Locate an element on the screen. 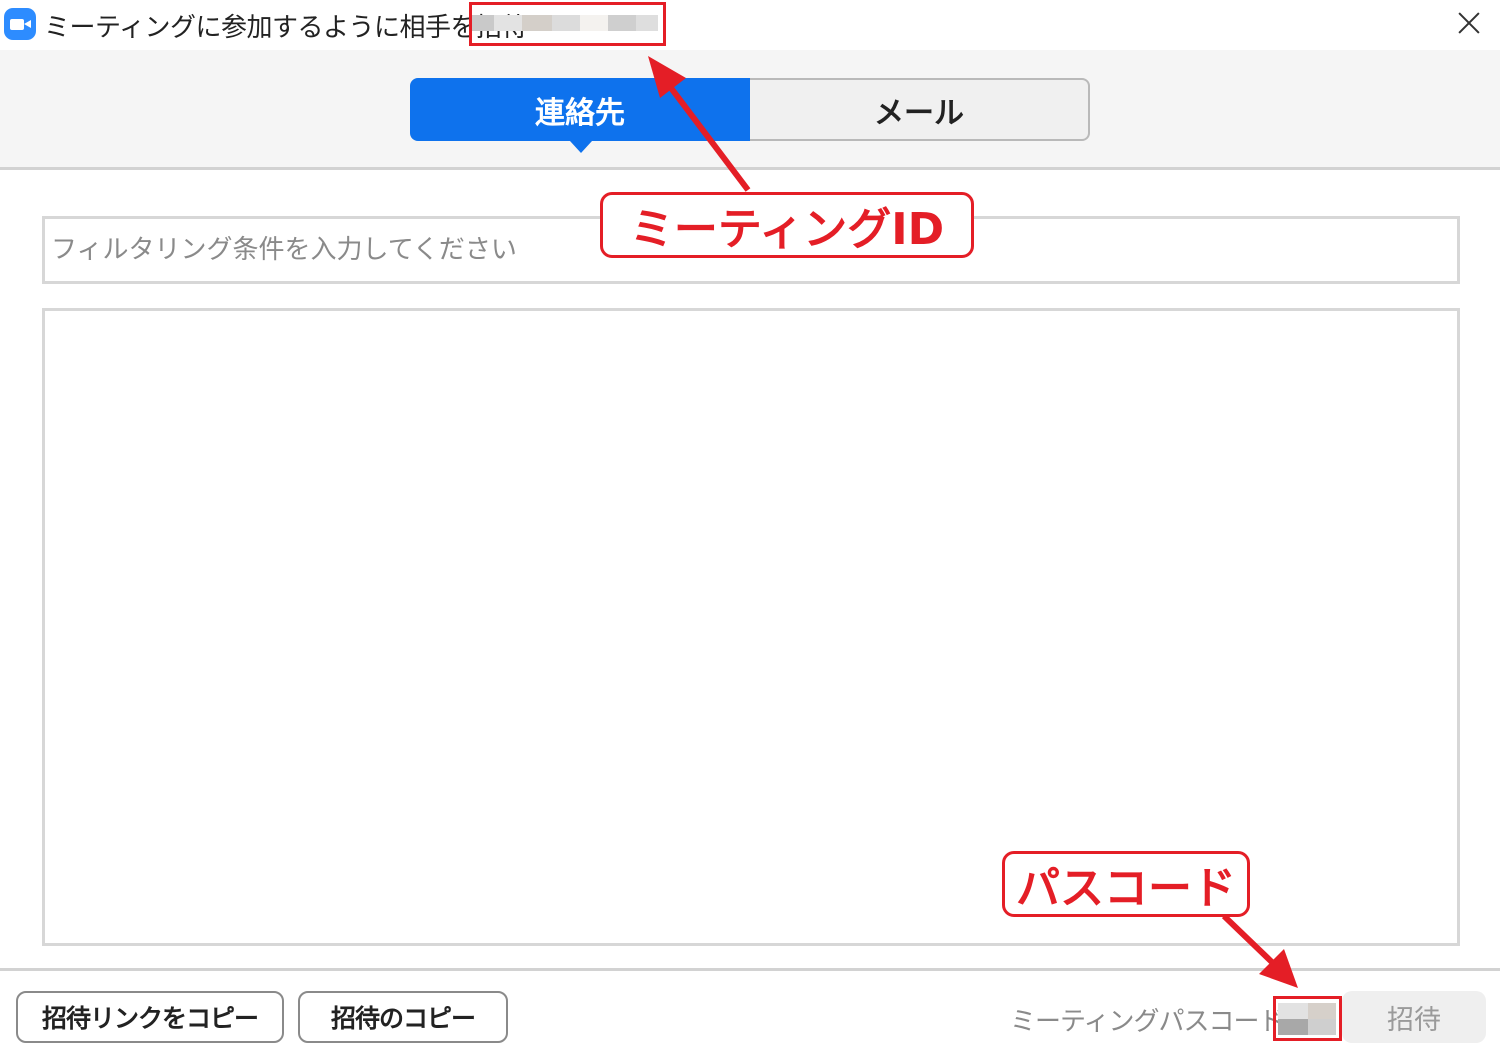 The height and width of the screenshot is (1053, 1500). meeting-id-callout: ミーティングID is located at coordinates (787, 225).